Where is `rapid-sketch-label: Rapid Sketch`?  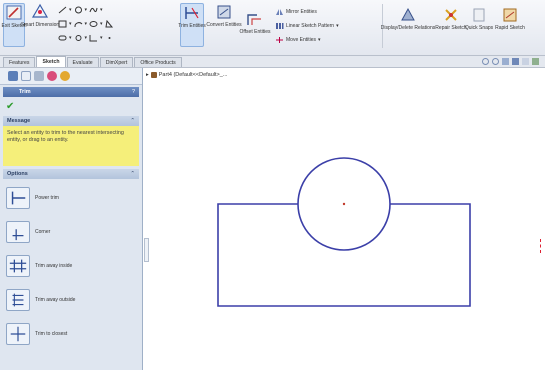 rapid-sketch-label: Rapid Sketch is located at coordinates (510, 28).